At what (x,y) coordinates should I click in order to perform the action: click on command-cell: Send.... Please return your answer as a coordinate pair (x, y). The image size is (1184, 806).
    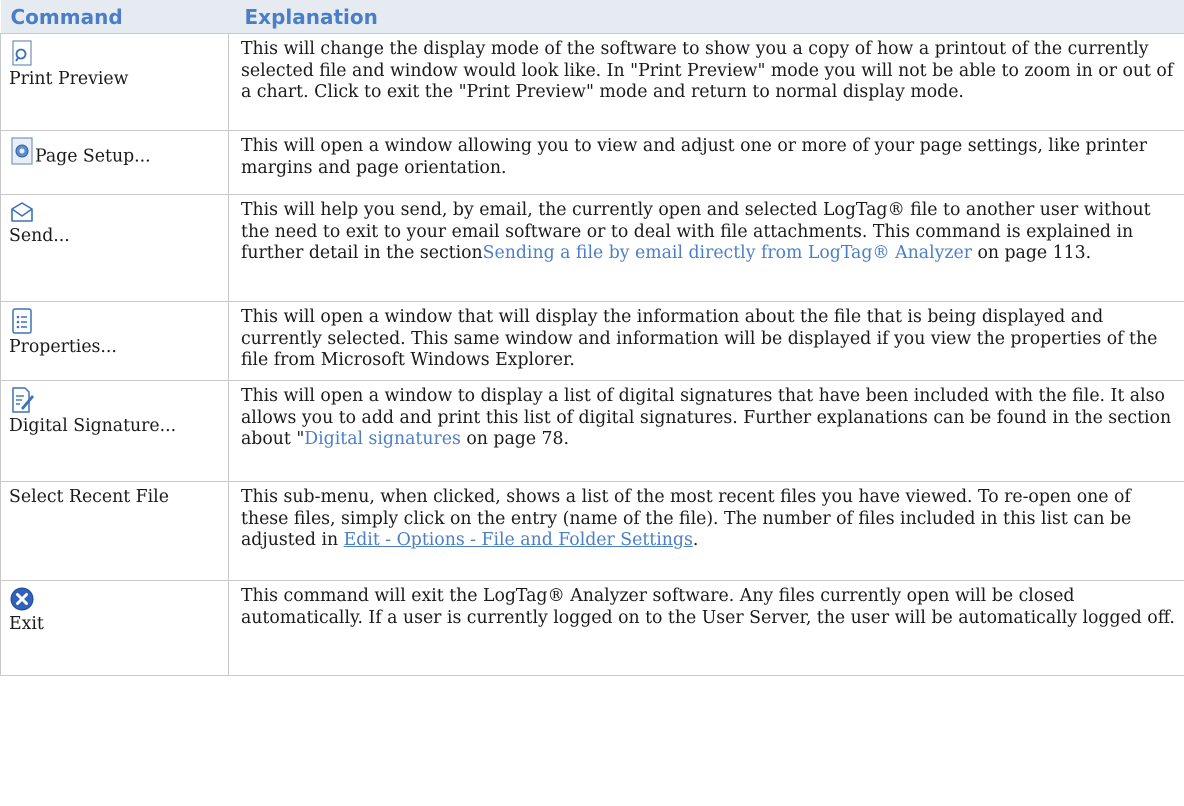
    Looking at the image, I should click on (114, 248).